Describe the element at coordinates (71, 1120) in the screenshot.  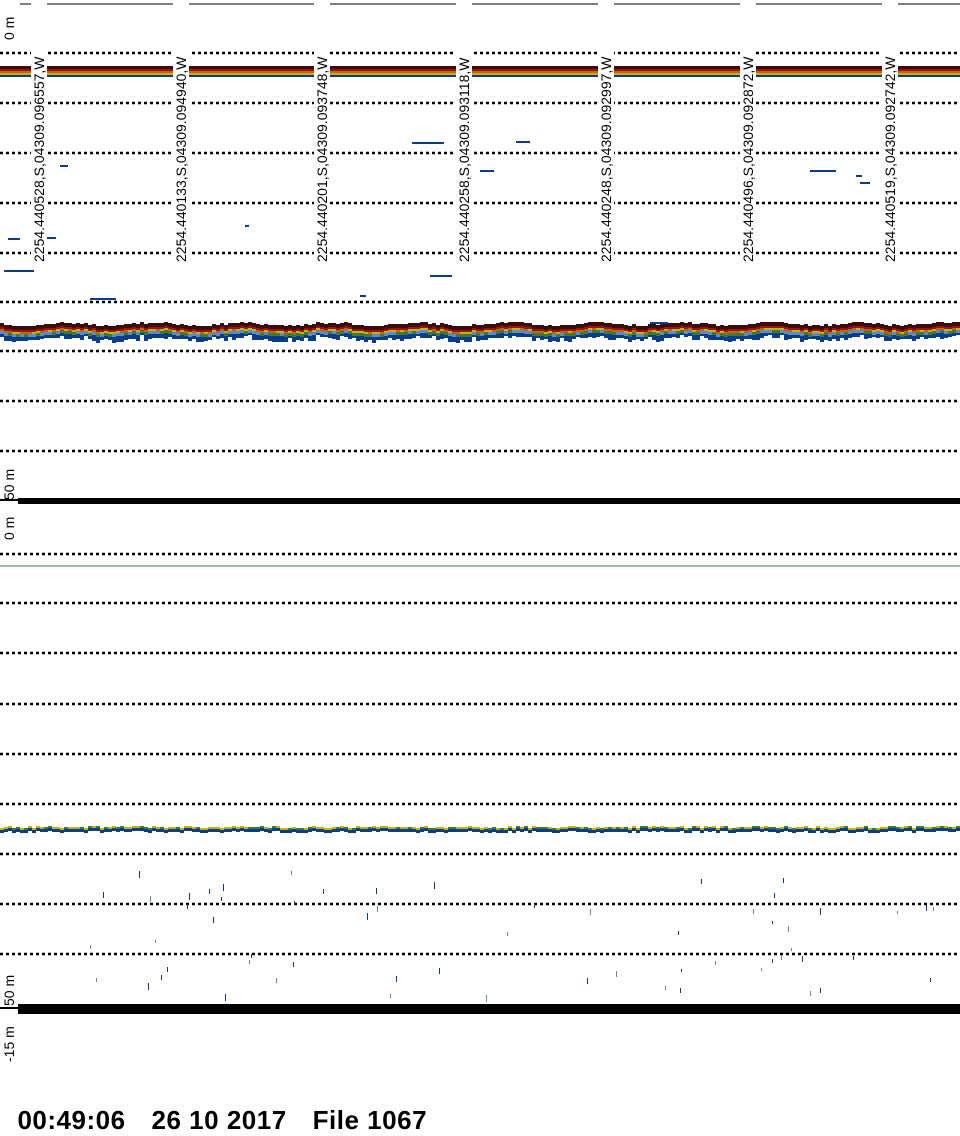
I see `footer-time: 00:49:06` at that location.